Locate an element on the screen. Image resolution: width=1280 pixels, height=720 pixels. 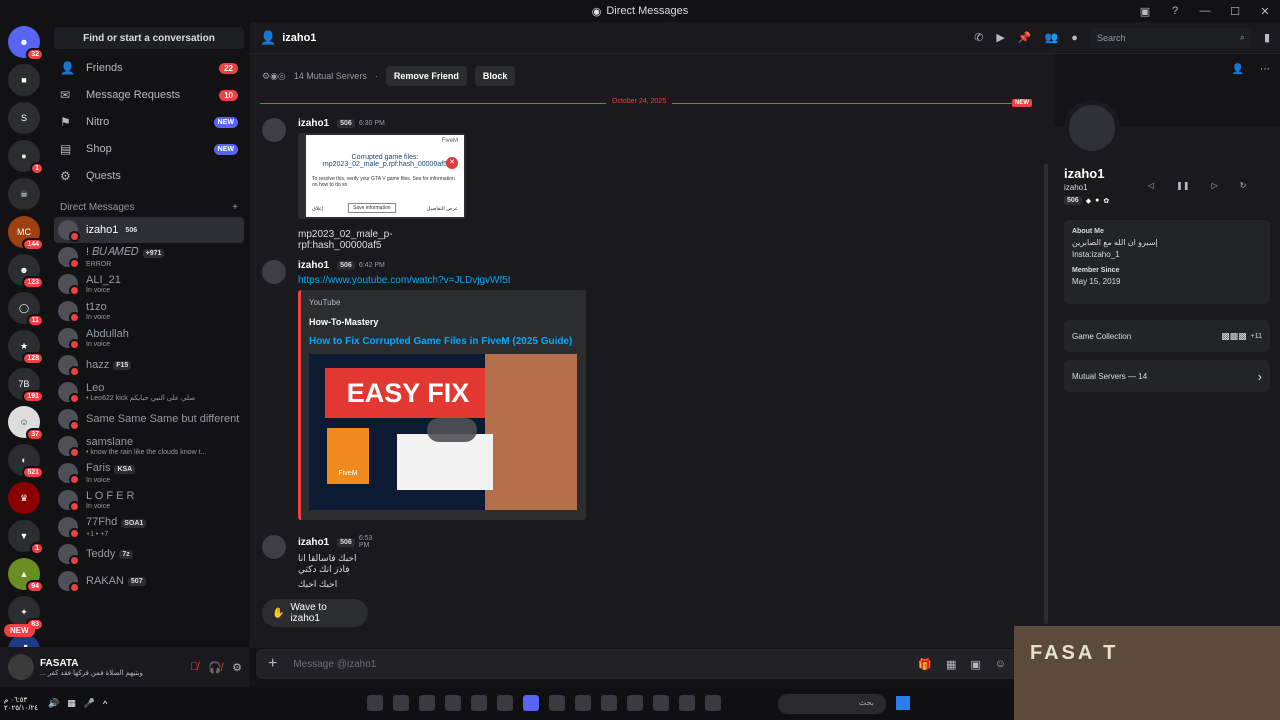
settings-icon: ⚙ is located at coordinates (237, 667).